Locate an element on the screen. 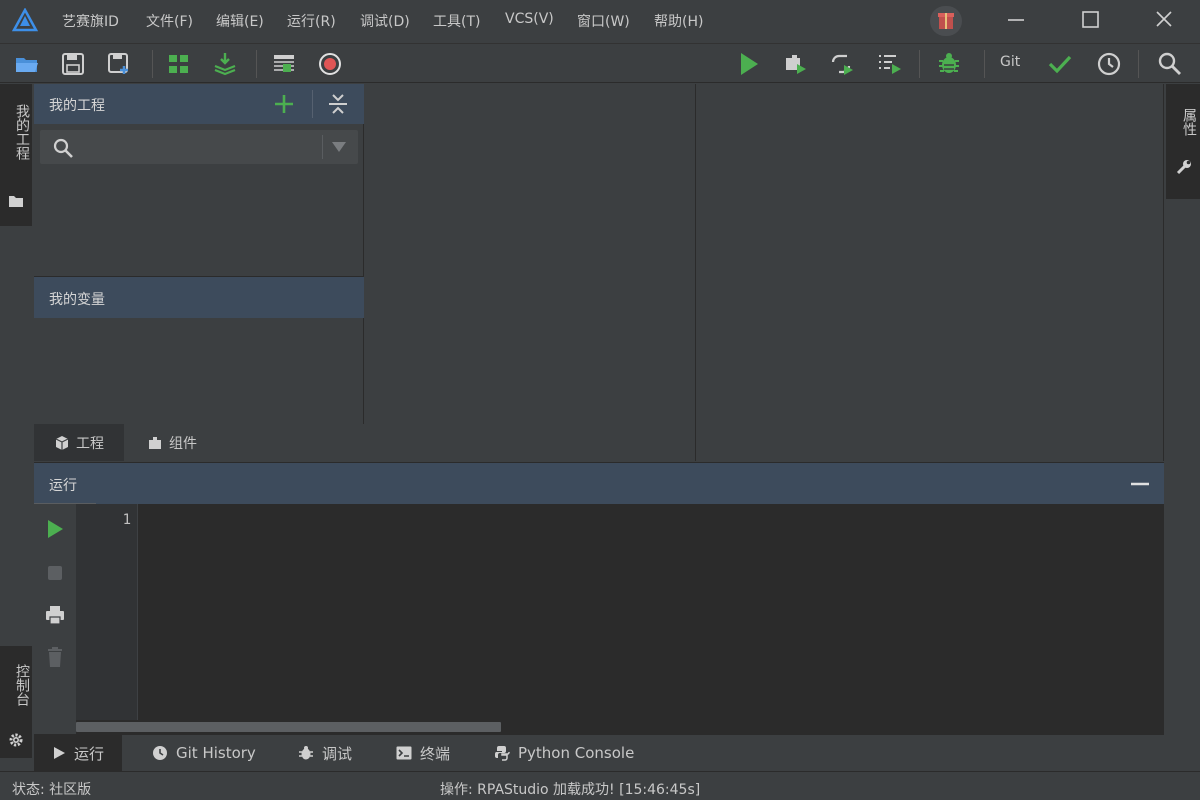  edition-status: 状态: 社区版 is located at coordinates (52, 790).